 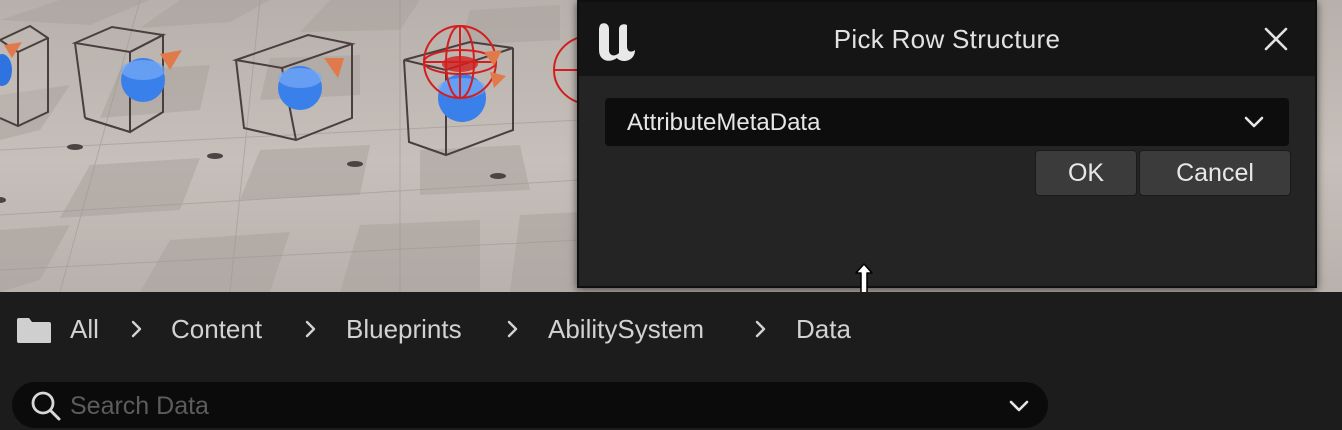 What do you see at coordinates (34, 330) in the screenshot?
I see `folder-icon` at bounding box center [34, 330].